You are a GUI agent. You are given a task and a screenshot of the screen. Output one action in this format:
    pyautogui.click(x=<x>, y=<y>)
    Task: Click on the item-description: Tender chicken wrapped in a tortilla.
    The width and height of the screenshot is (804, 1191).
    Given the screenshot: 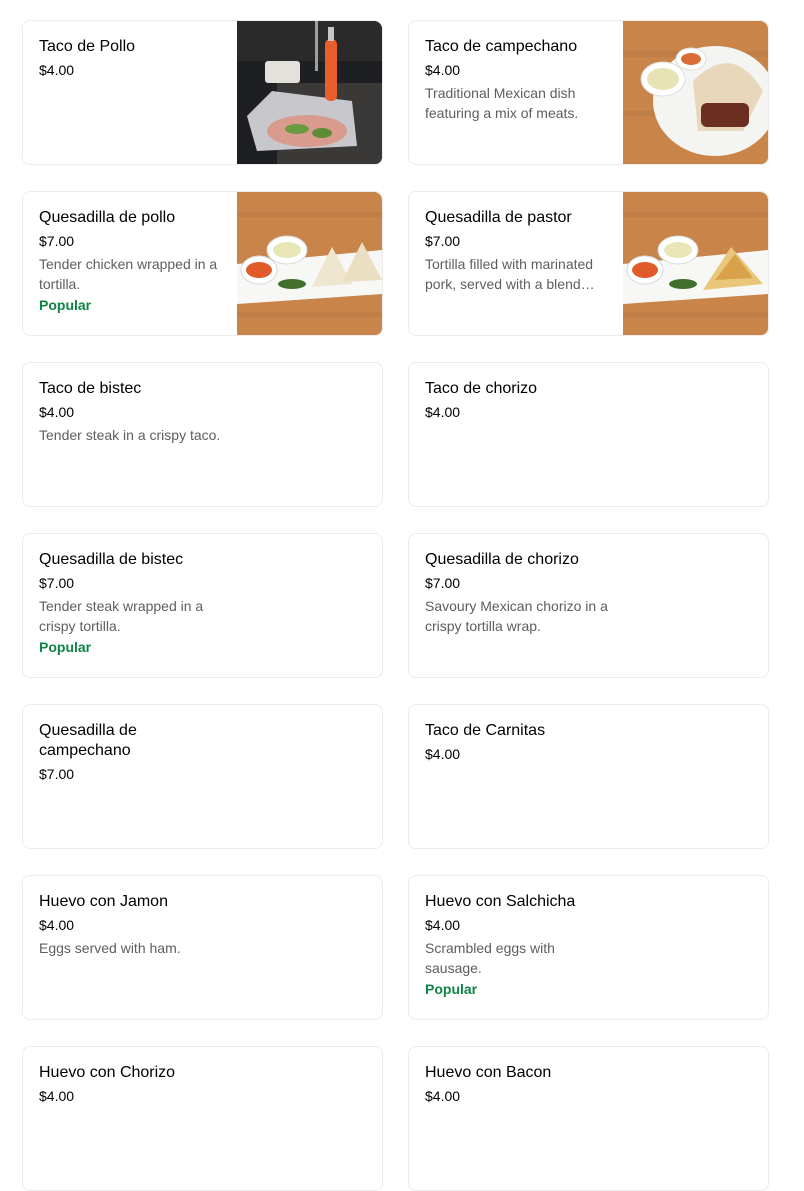 What is the action you would take?
    pyautogui.click(x=128, y=274)
    